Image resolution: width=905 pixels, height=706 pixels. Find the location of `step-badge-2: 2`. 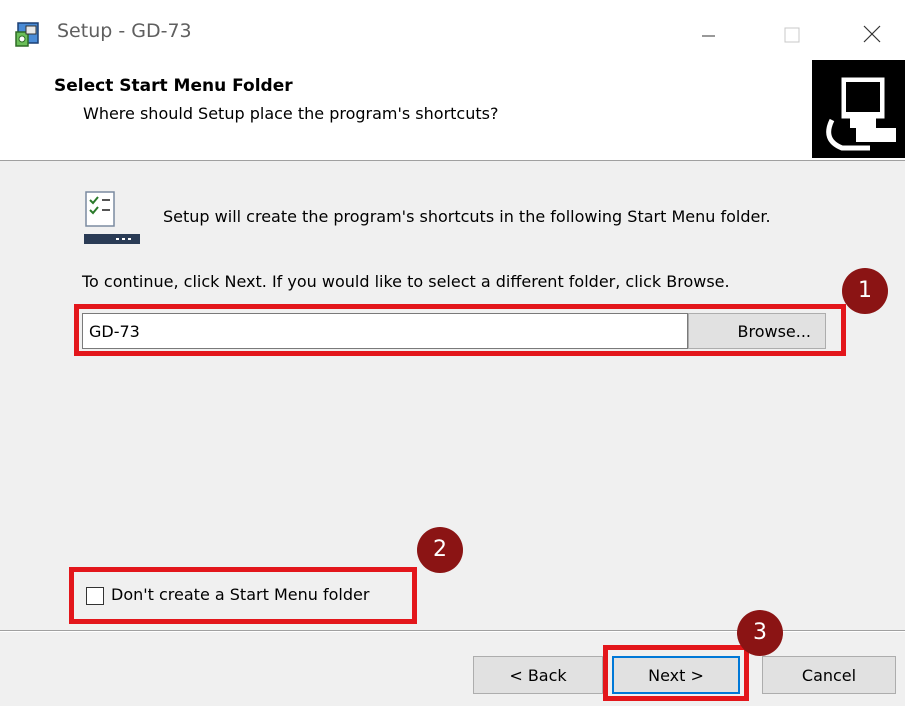

step-badge-2: 2 is located at coordinates (440, 550).